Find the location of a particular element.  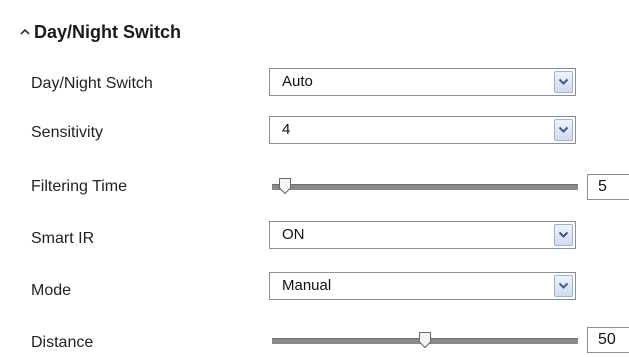

mode-select: Manual is located at coordinates (422, 286).